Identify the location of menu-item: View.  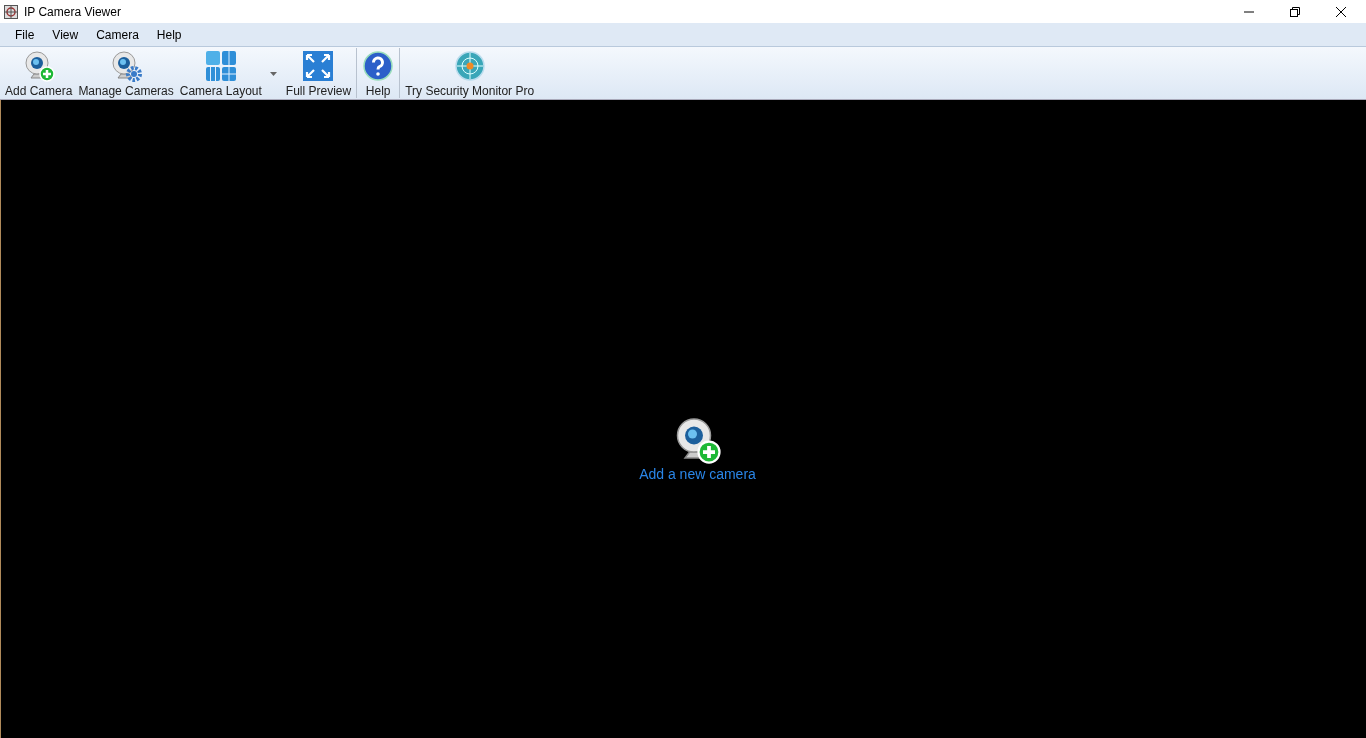
(65, 34).